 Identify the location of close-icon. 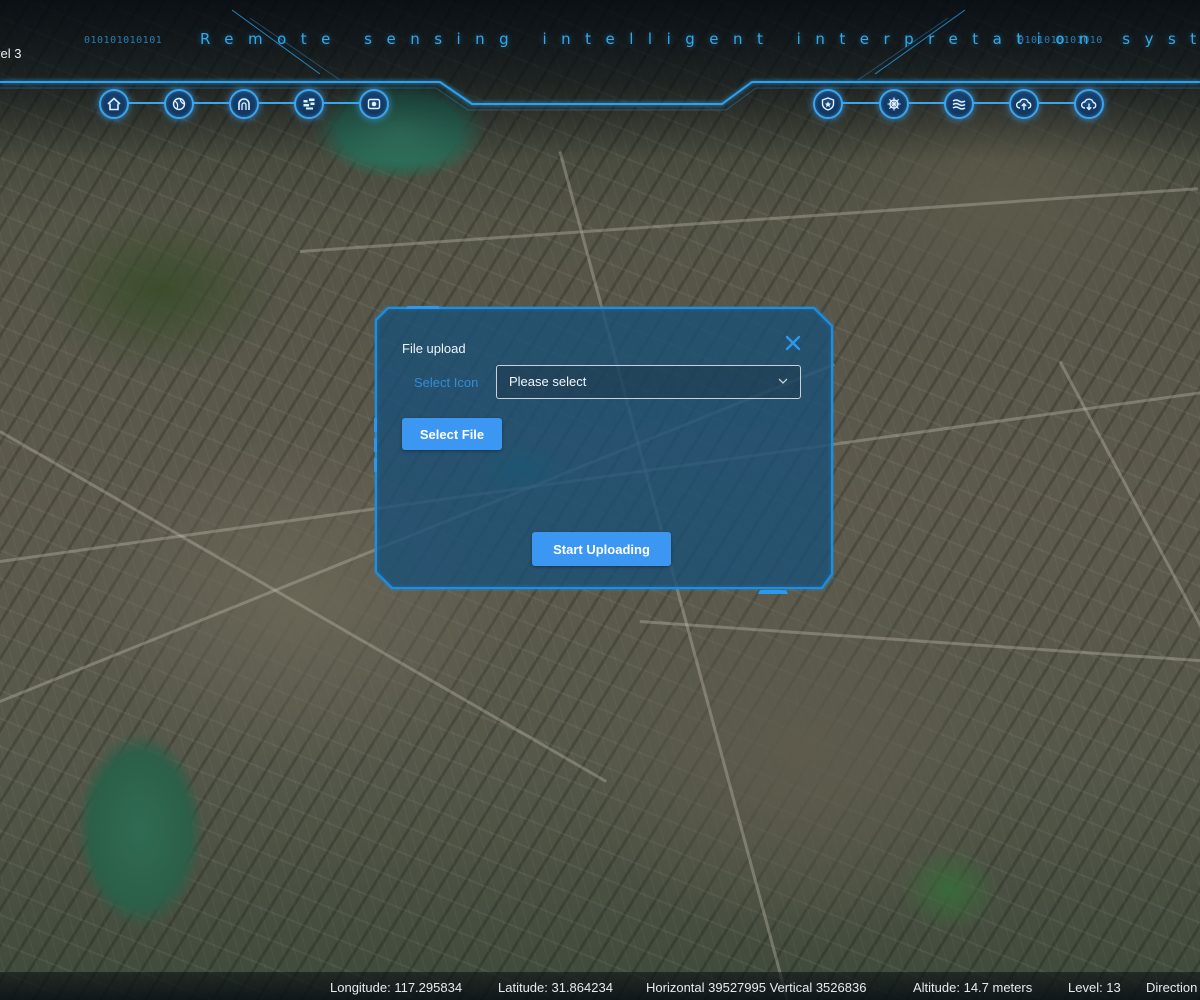
(793, 343).